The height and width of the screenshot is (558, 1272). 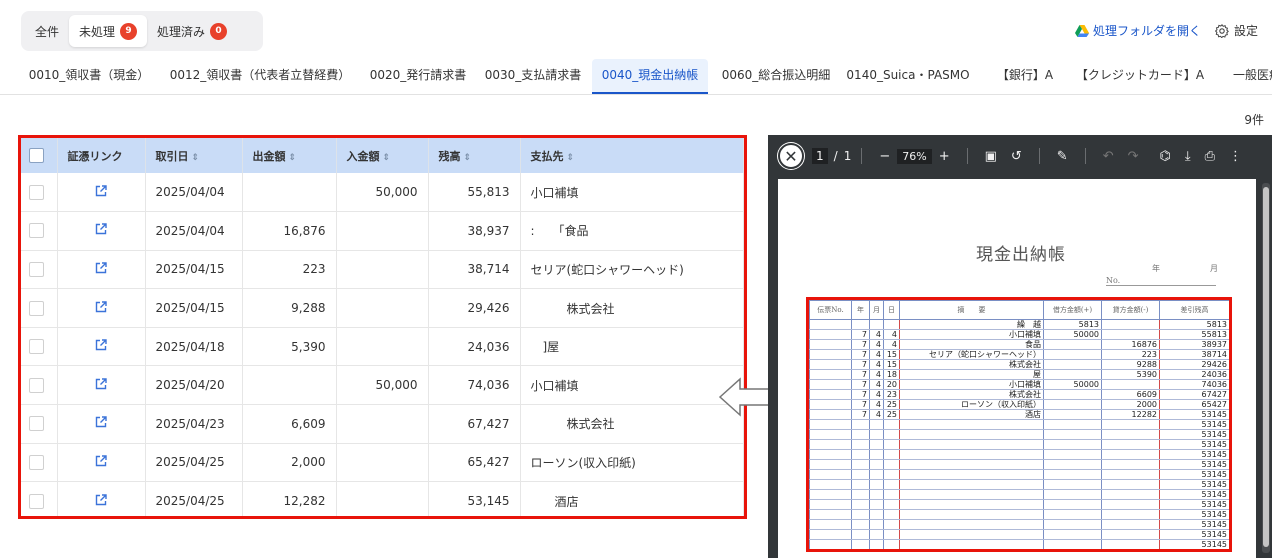 What do you see at coordinates (129, 31) in the screenshot?
I see `unprocessed-count-badge: 9` at bounding box center [129, 31].